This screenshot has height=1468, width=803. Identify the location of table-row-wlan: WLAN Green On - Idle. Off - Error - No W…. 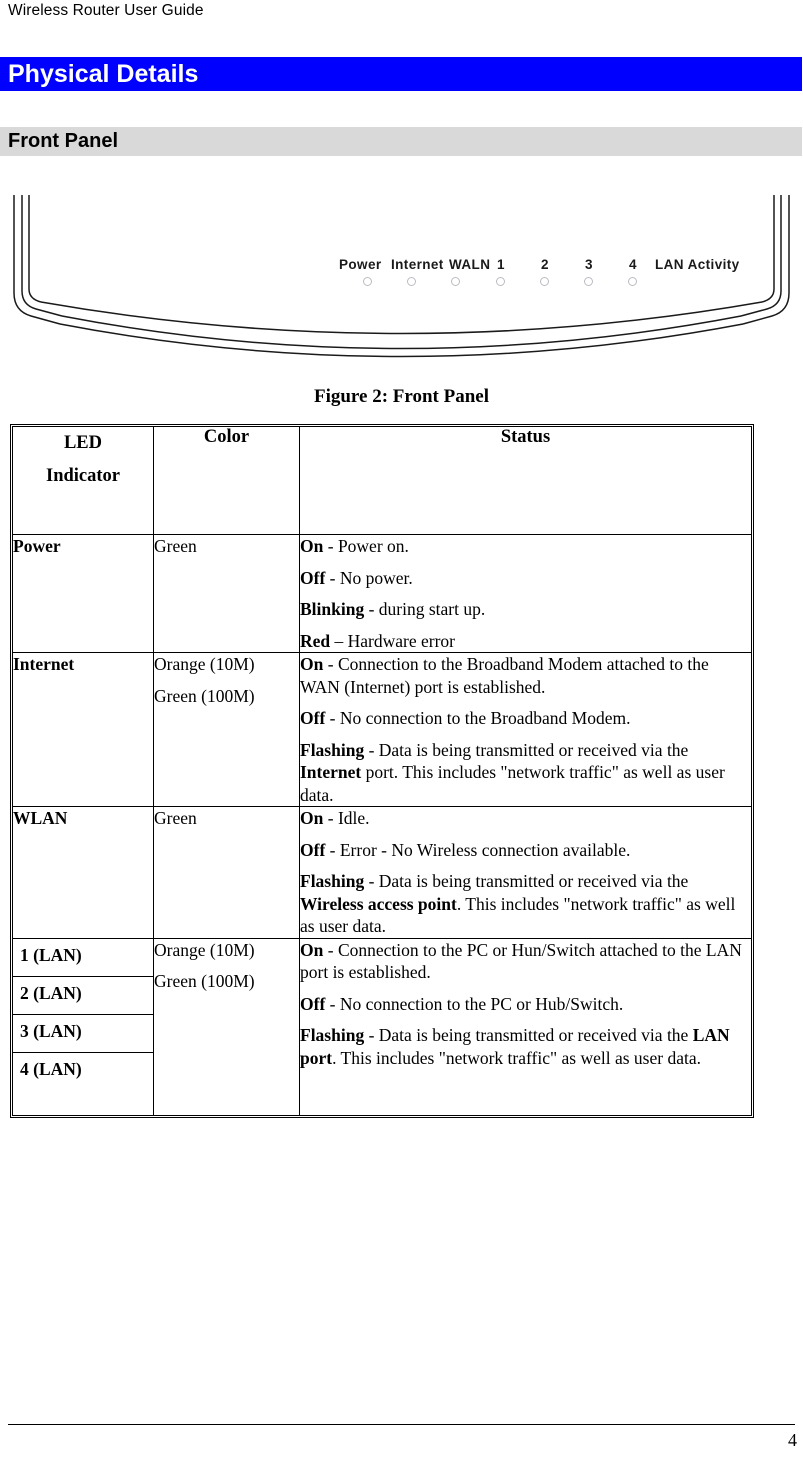
(382, 873).